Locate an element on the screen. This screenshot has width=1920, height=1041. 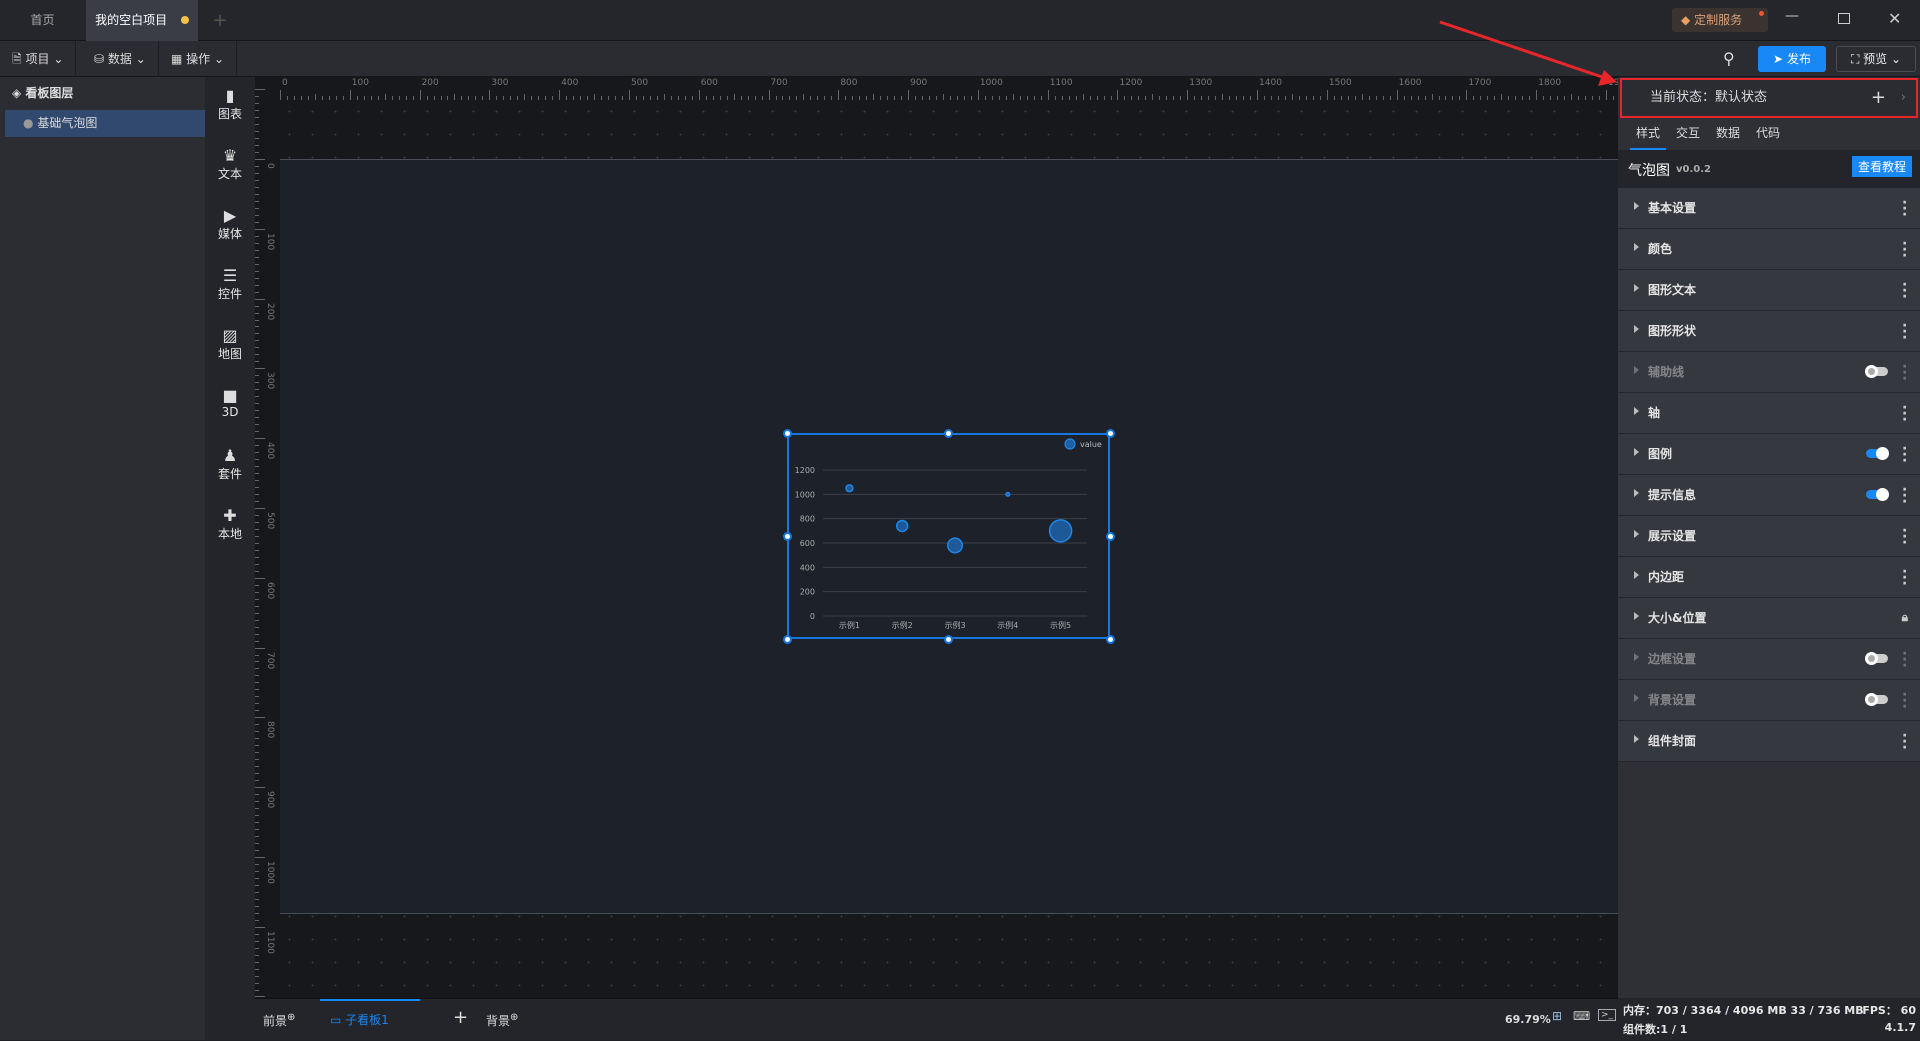
add-tab-button: + is located at coordinates (220, 20).